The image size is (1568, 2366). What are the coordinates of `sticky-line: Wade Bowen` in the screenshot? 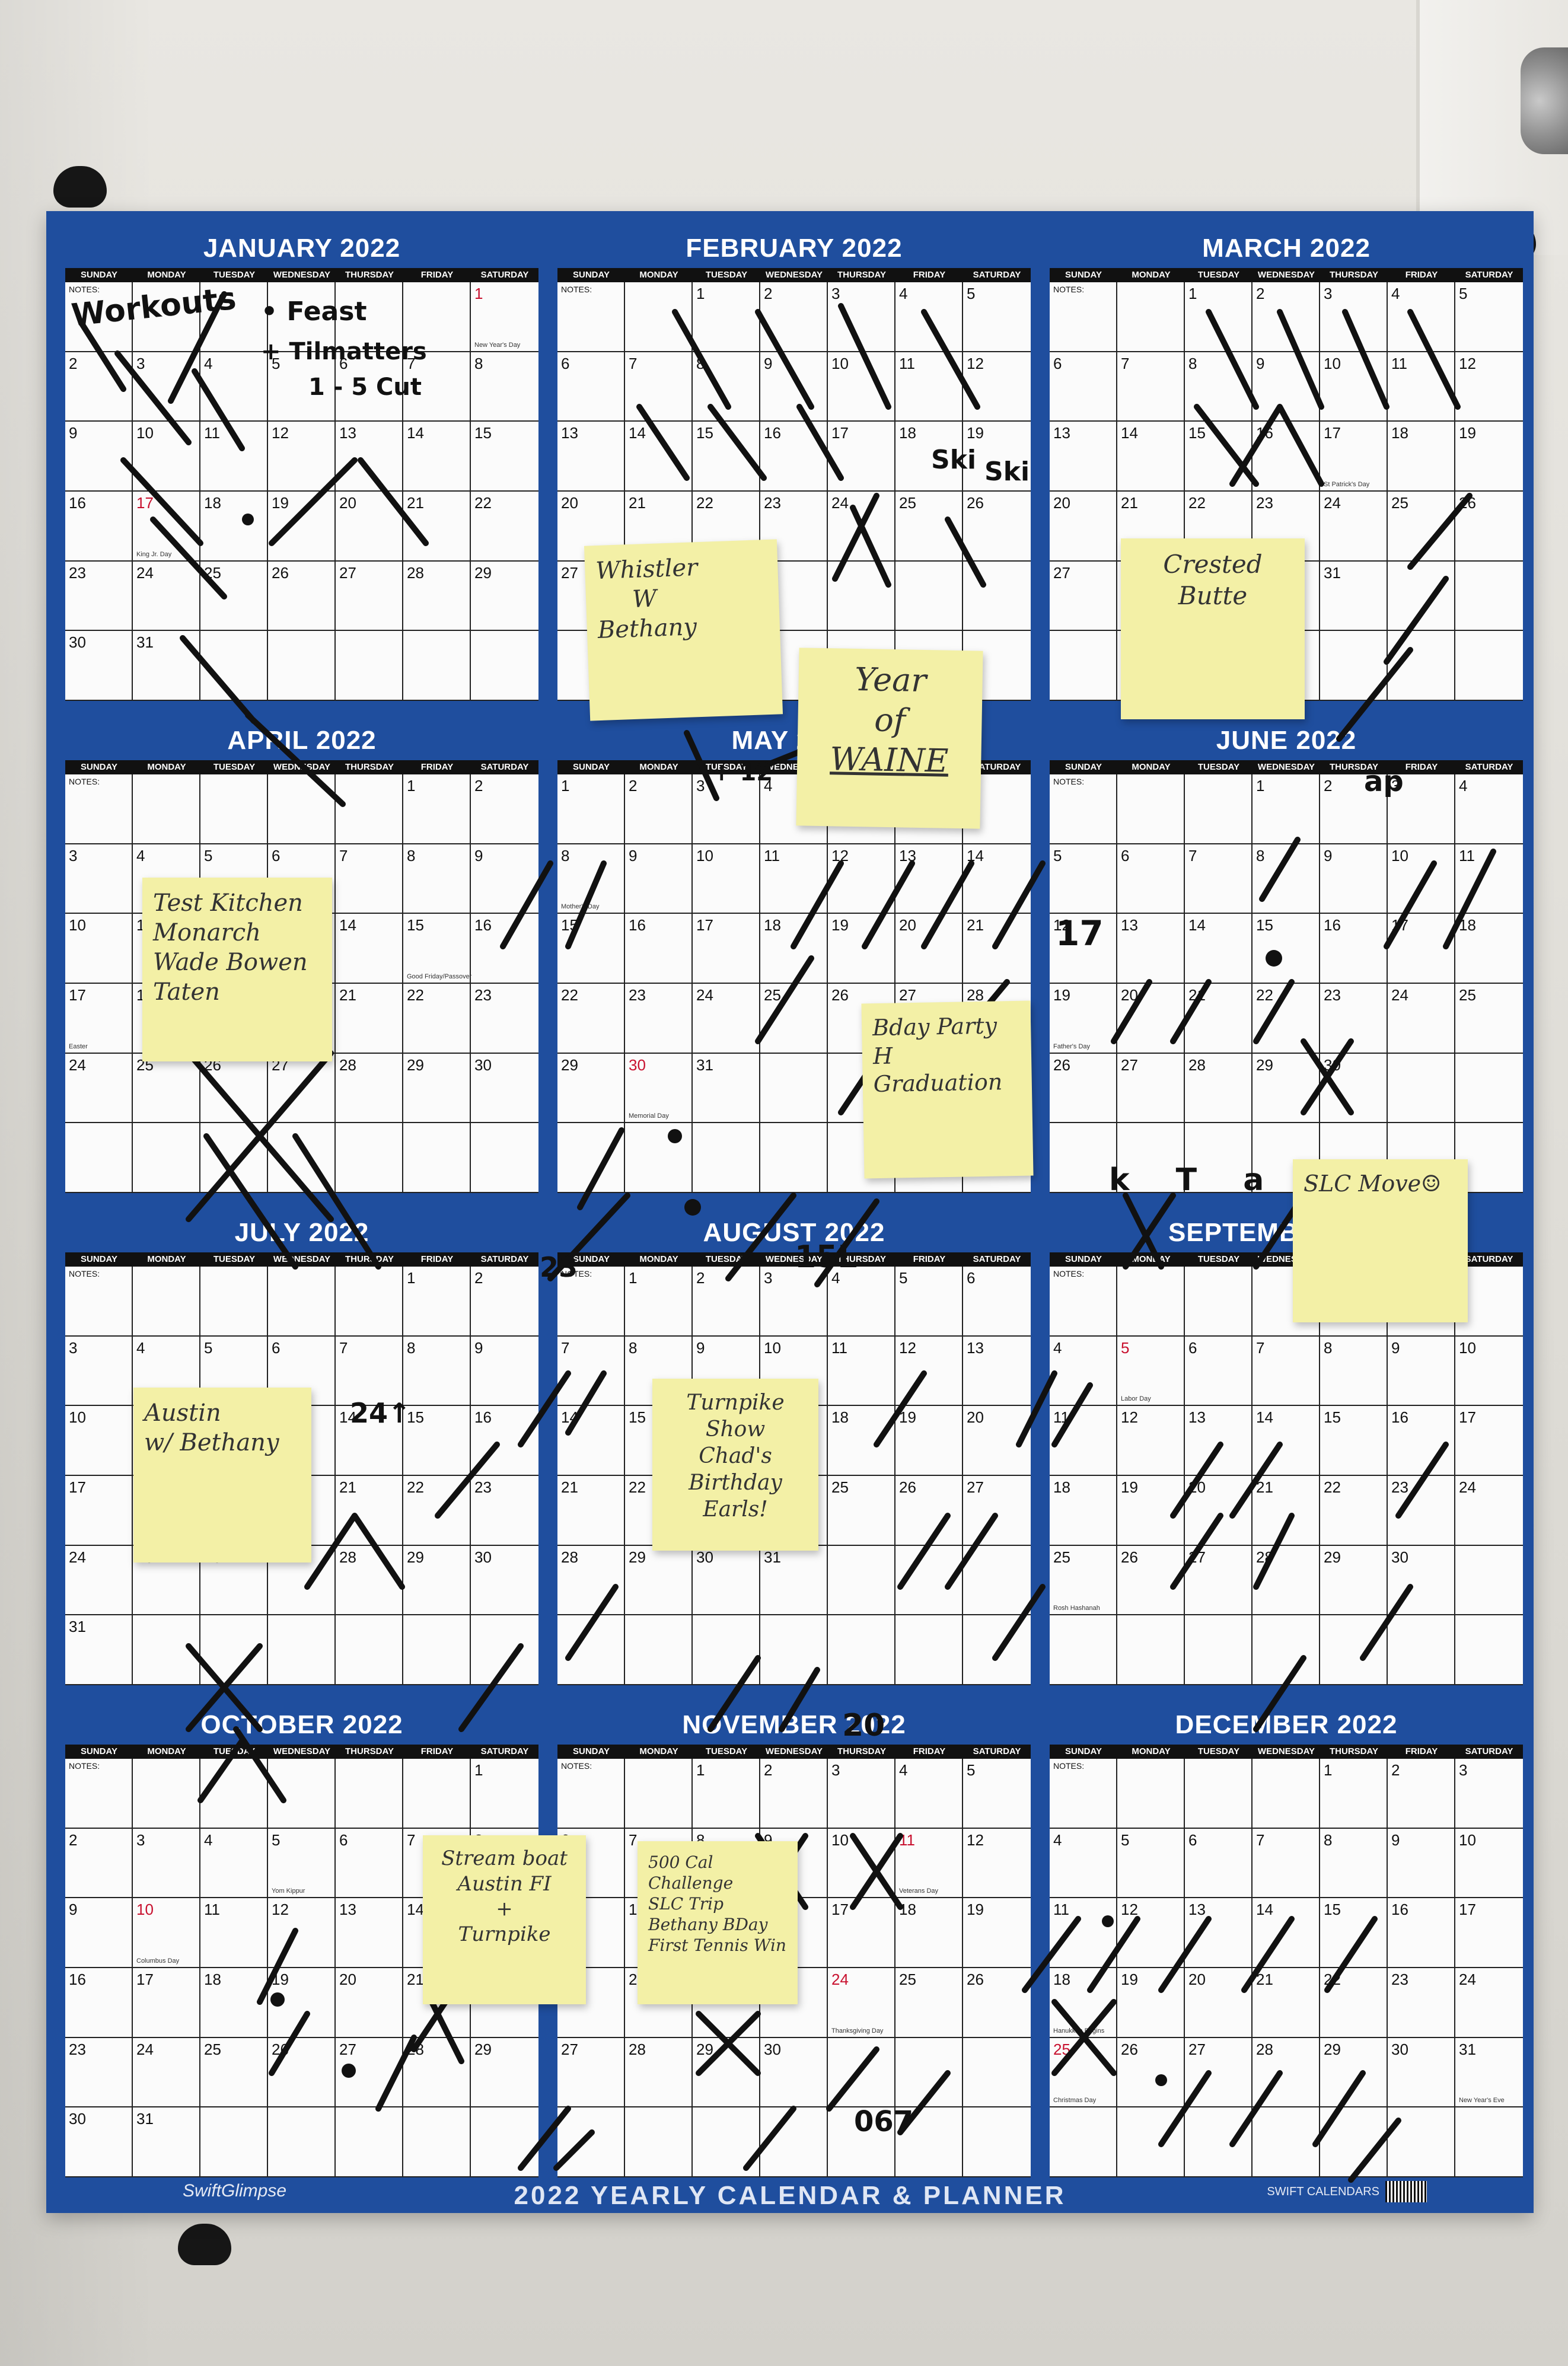 It's located at (231, 962).